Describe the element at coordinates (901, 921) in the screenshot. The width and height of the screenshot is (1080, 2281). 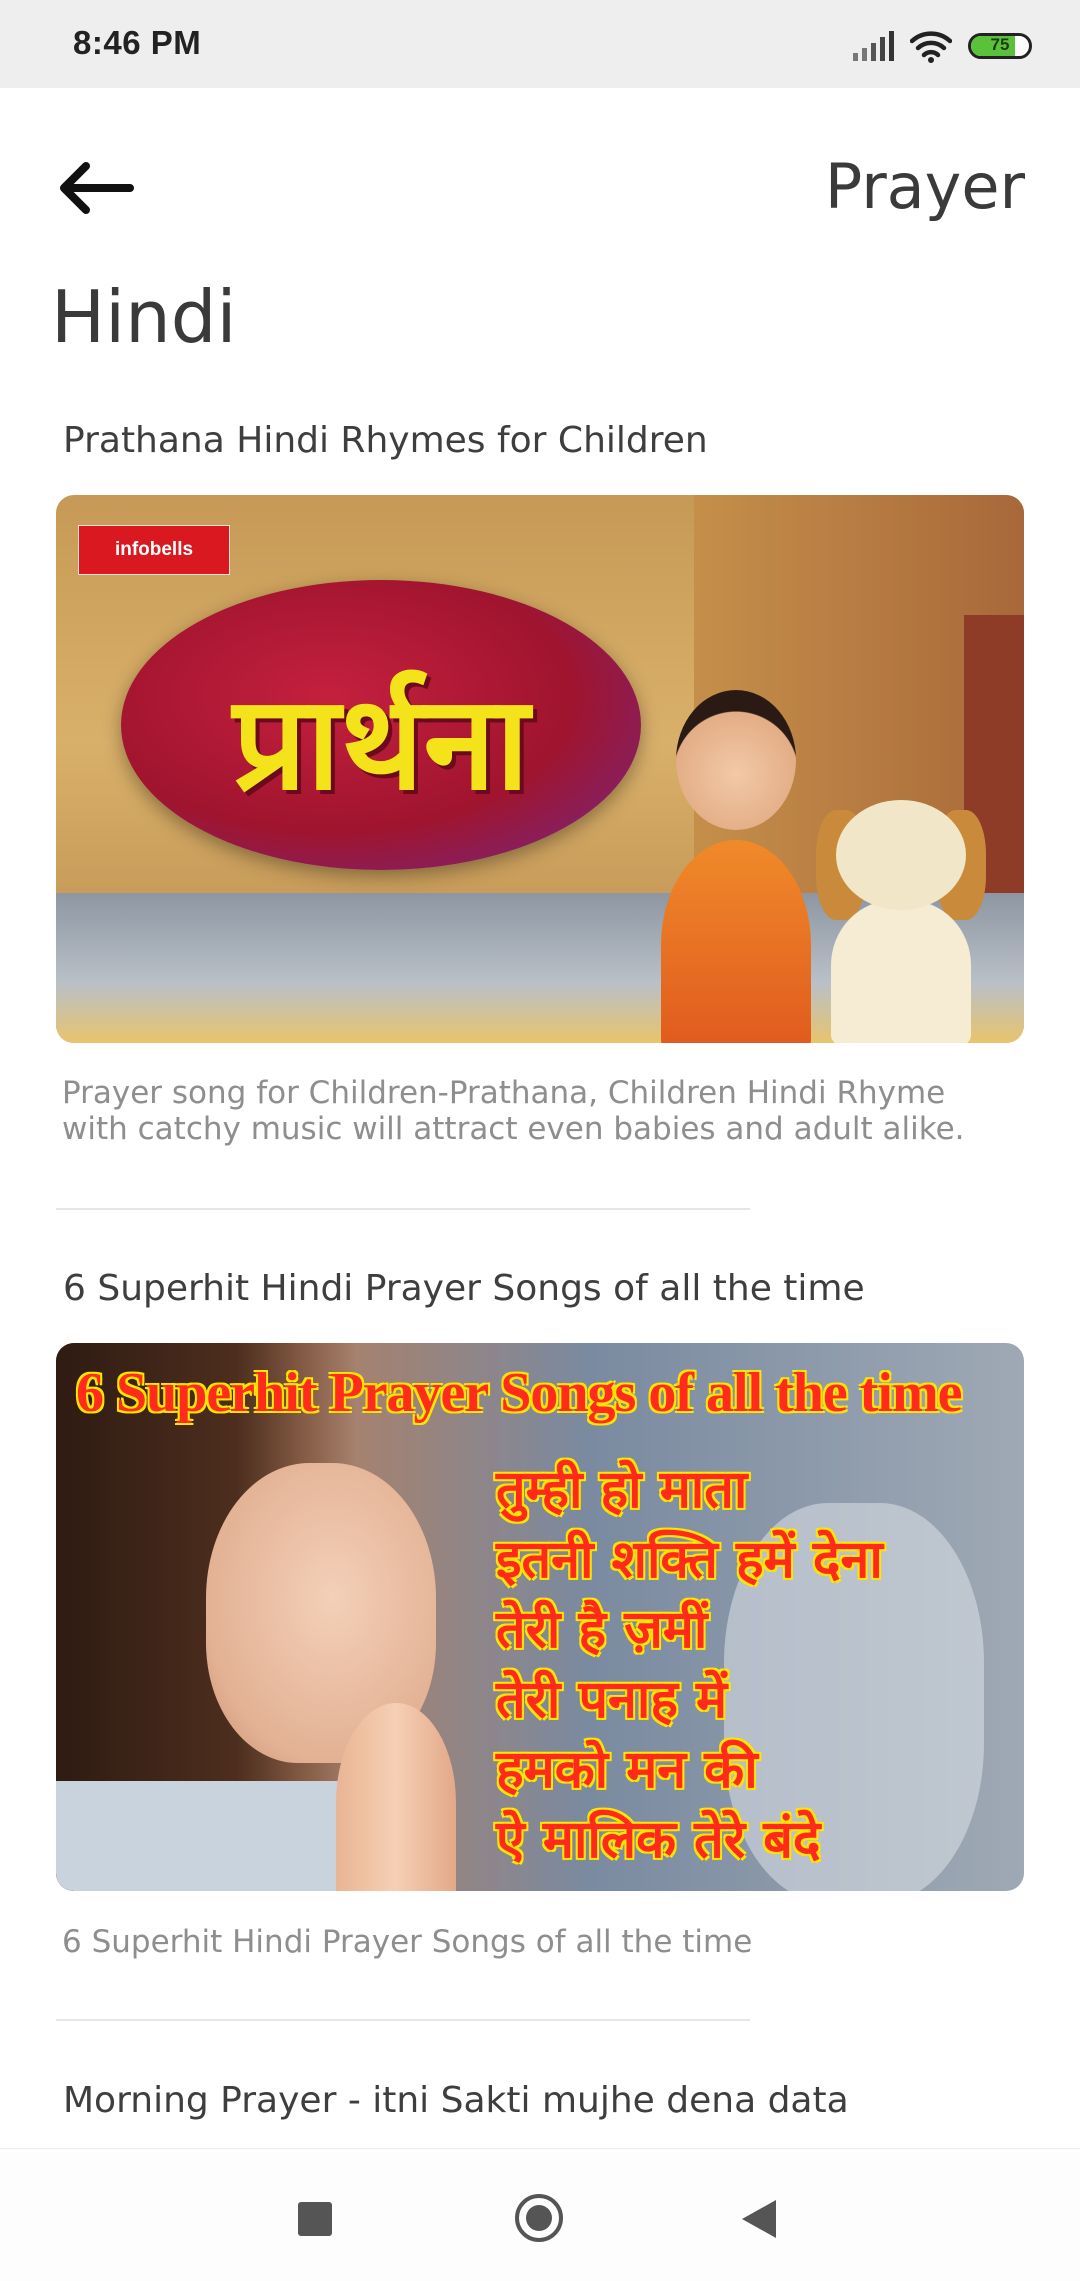
I see `praying-dog-illustration` at that location.